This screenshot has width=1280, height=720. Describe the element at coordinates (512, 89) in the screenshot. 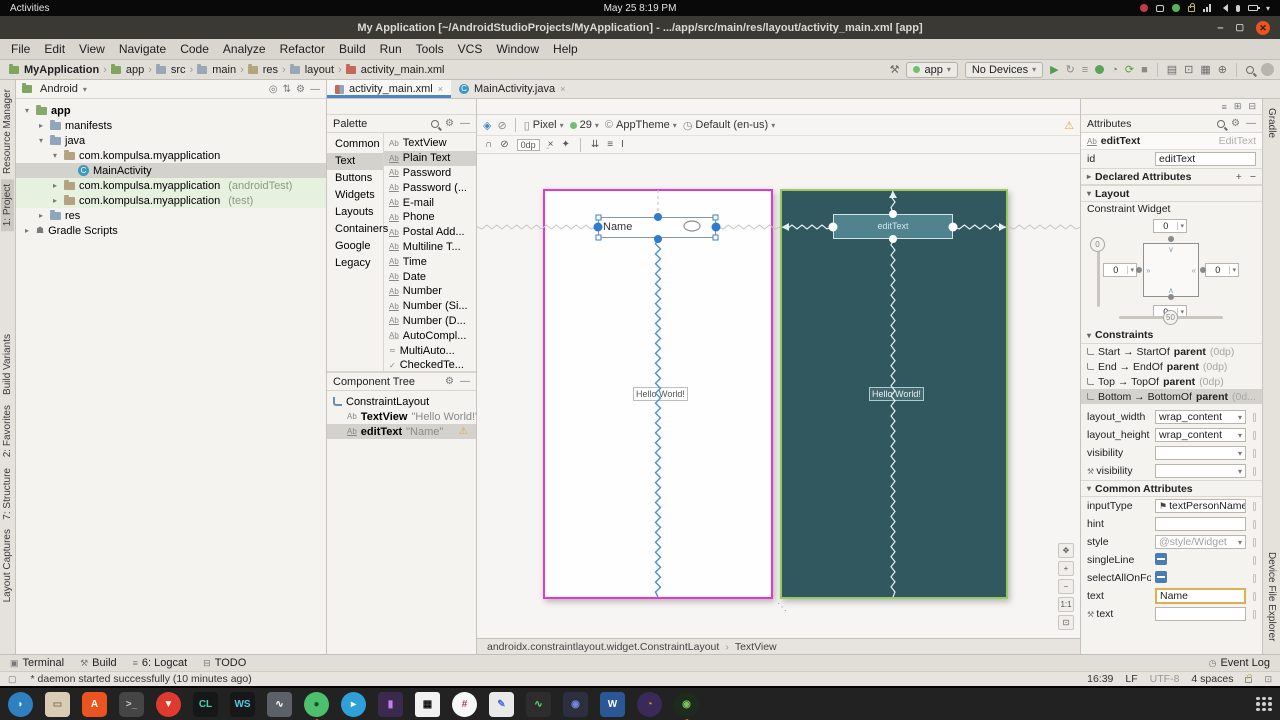

I see `tab-mainactivity-java: C MainActivity.java ×` at that location.